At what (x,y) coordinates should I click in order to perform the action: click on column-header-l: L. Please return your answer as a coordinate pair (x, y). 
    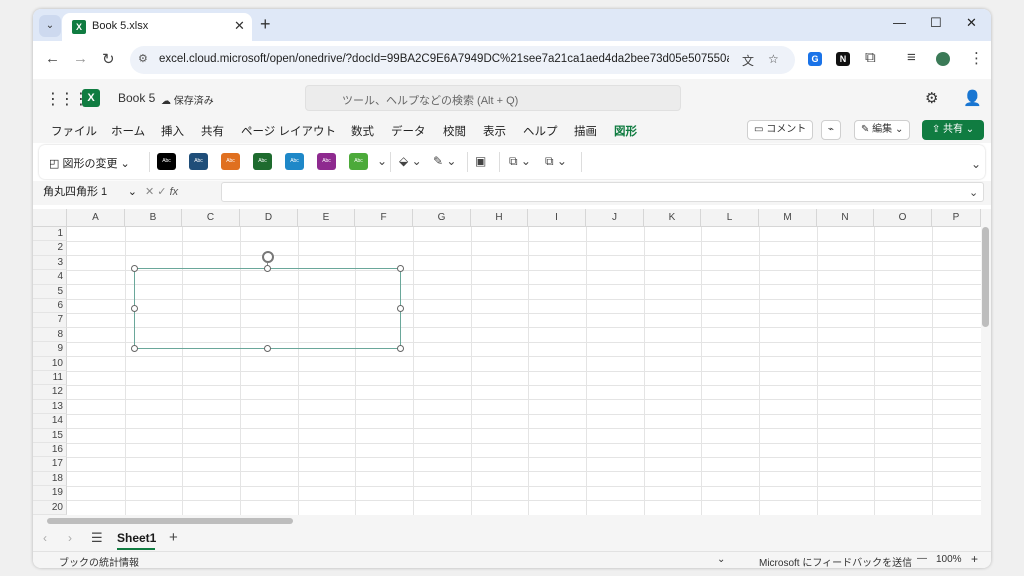
    Looking at the image, I should click on (730, 218).